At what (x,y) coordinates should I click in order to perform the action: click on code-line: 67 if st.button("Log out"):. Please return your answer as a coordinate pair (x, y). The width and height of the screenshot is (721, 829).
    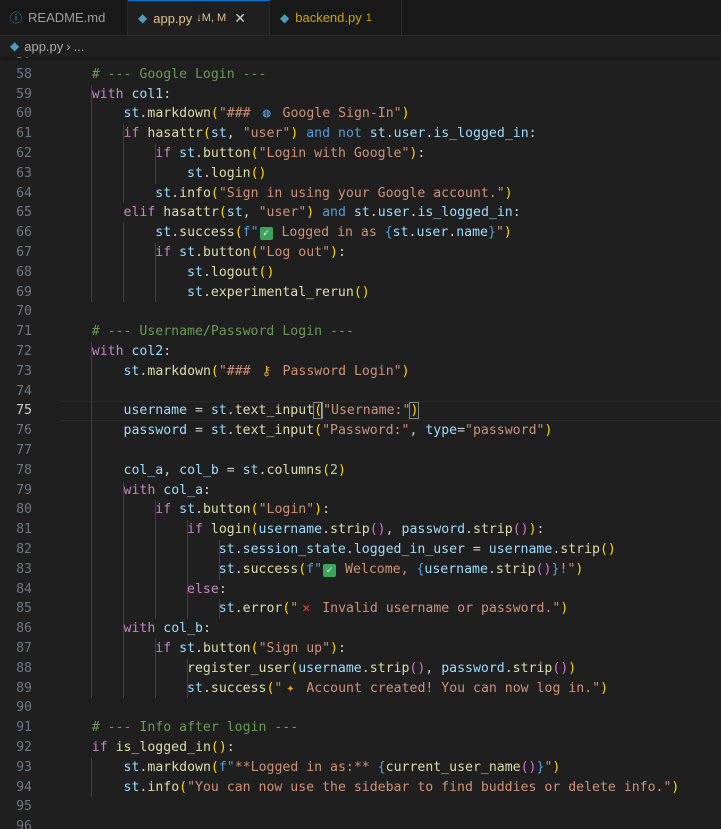
    Looking at the image, I should click on (360, 253).